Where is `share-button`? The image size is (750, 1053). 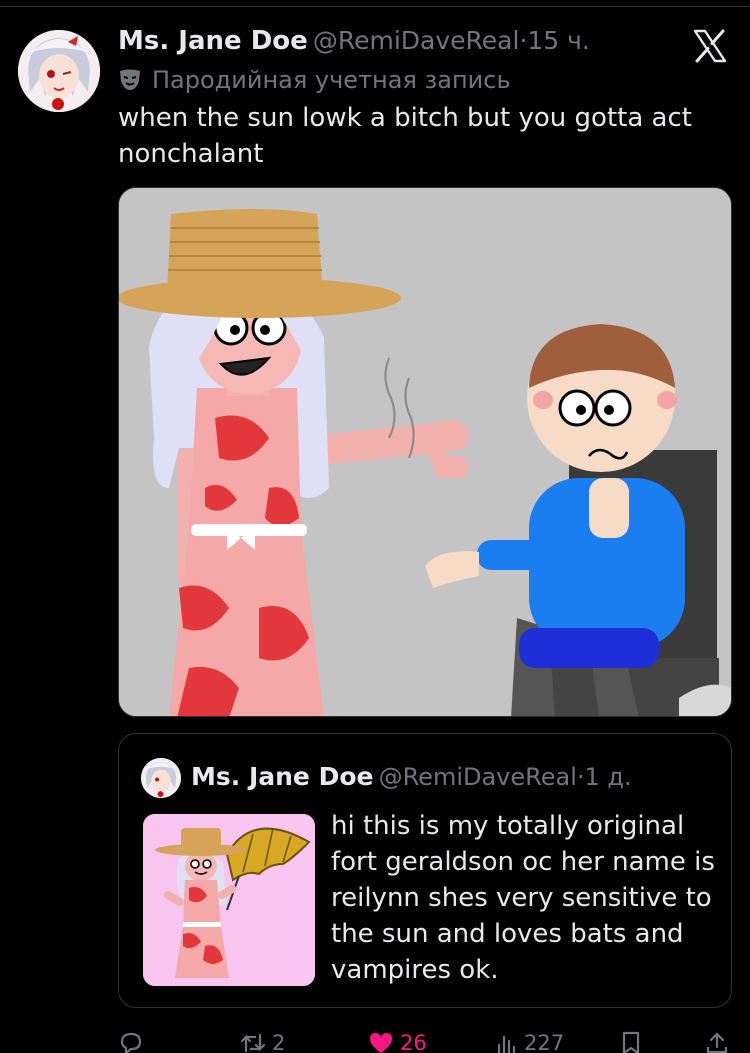
share-button is located at coordinates (717, 1041).